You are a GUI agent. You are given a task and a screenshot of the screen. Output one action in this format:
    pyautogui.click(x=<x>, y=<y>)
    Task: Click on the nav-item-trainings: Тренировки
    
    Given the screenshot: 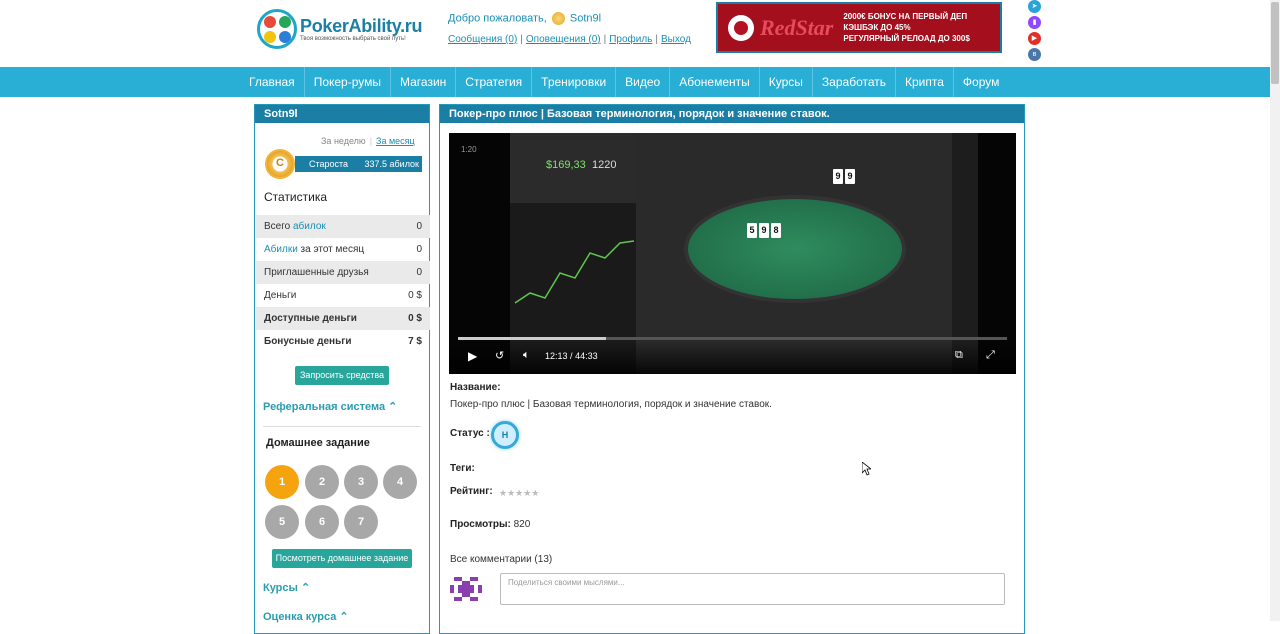 What is the action you would take?
    pyautogui.click(x=574, y=82)
    